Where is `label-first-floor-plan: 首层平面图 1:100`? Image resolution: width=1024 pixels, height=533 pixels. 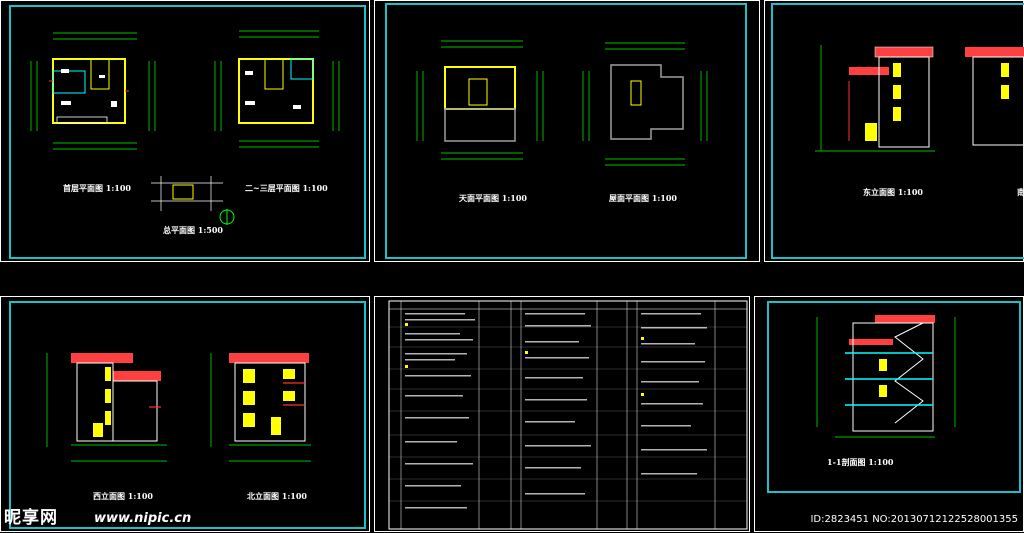 label-first-floor-plan: 首层平面图 1:100 is located at coordinates (97, 188).